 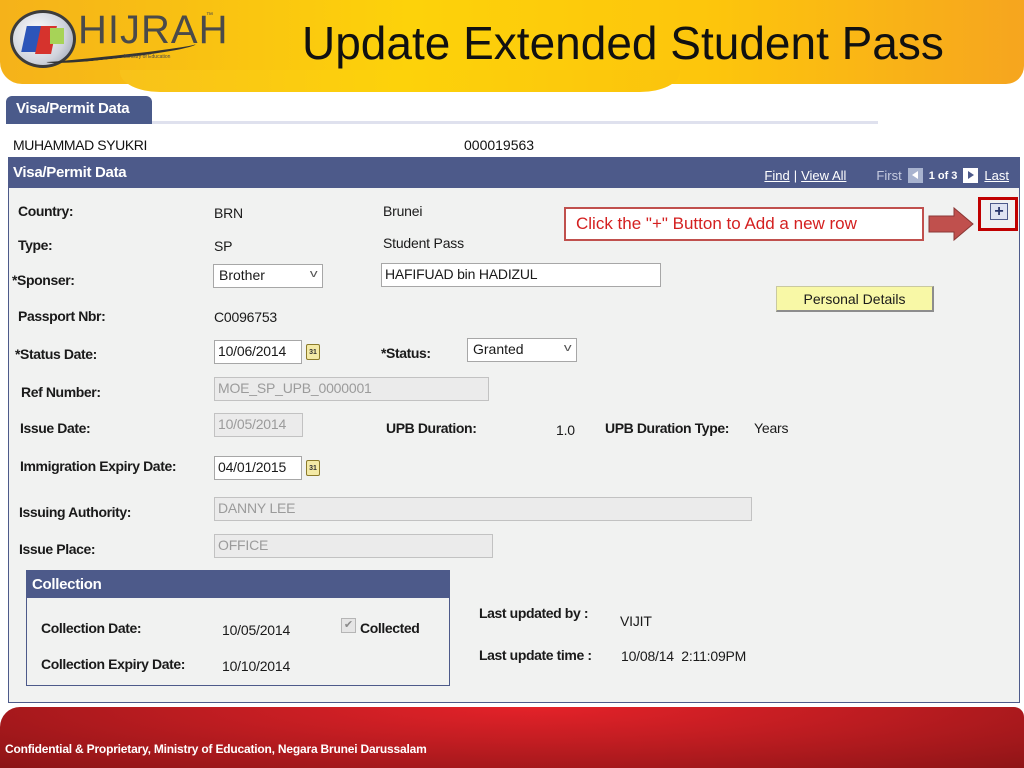 What do you see at coordinates (684, 656) in the screenshot?
I see `last-update-time-value: 10/08/14 2:11:09PM` at bounding box center [684, 656].